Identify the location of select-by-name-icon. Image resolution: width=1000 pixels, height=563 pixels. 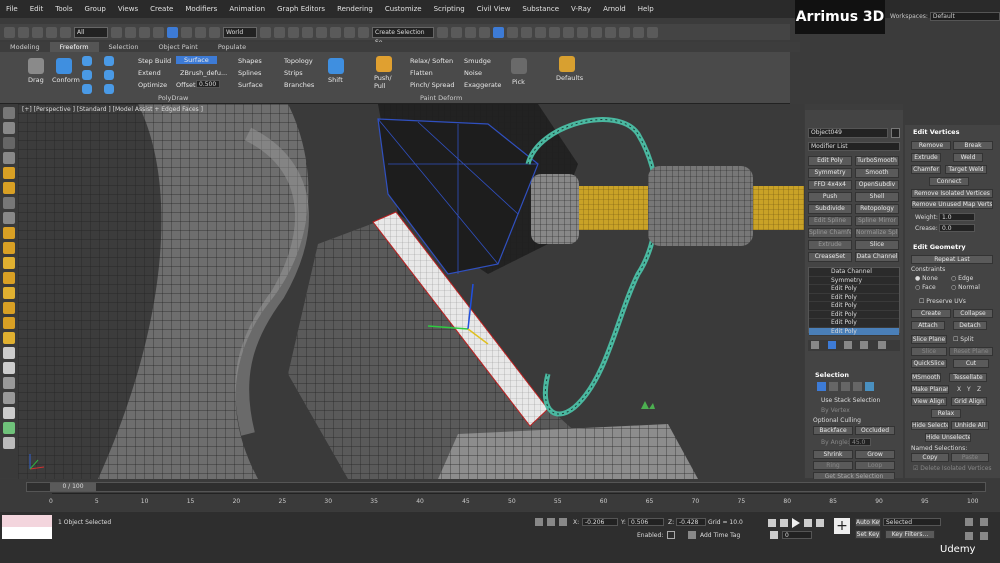
(130, 32).